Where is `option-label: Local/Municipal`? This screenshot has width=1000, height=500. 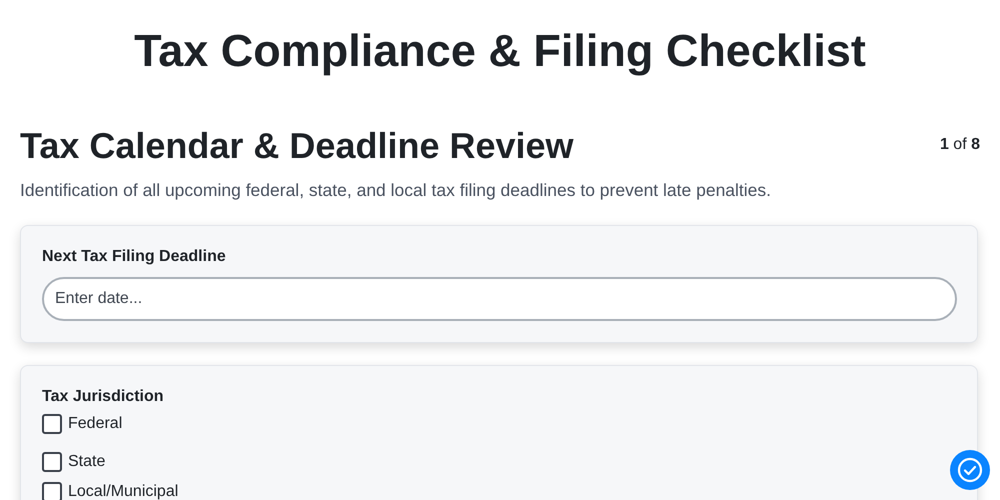 option-label: Local/Municipal is located at coordinates (123, 491).